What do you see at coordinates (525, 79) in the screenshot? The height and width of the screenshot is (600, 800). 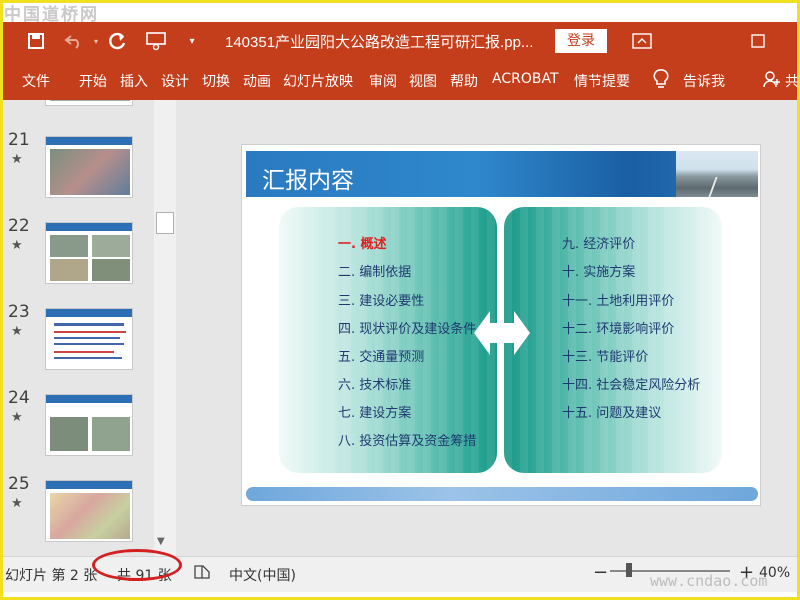 I see `tab-acrobat: ACROBAT` at bounding box center [525, 79].